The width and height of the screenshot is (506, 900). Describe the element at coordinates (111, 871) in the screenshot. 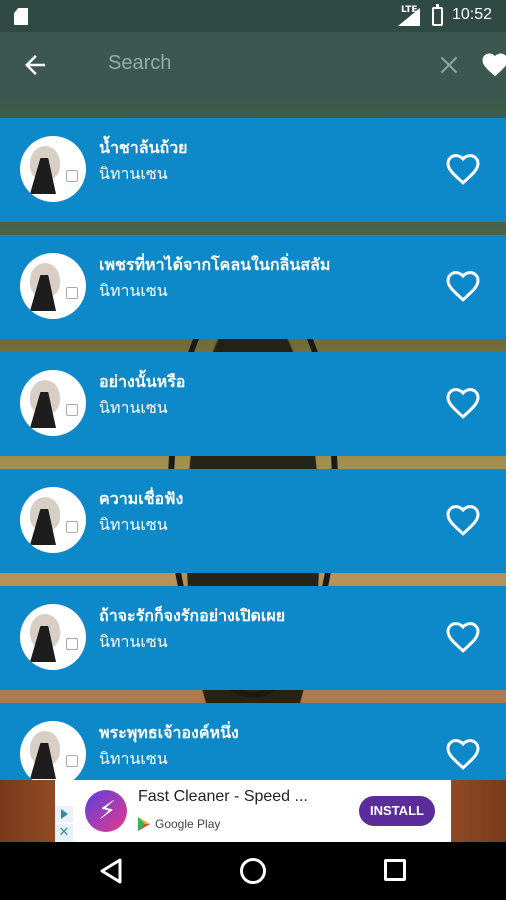

I see `nav-back-icon` at that location.